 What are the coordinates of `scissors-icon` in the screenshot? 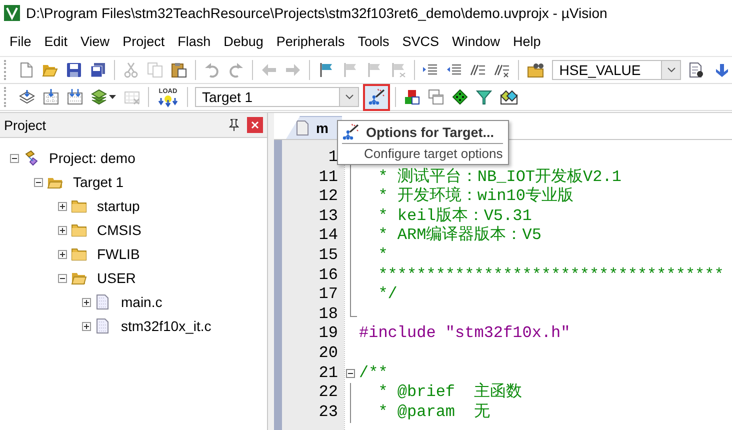 It's located at (131, 70).